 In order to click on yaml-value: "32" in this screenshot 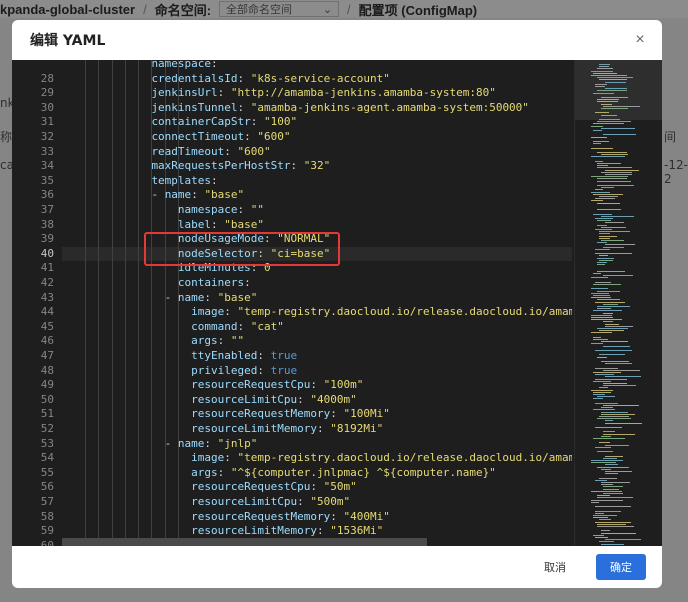, I will do `click(317, 166)`.